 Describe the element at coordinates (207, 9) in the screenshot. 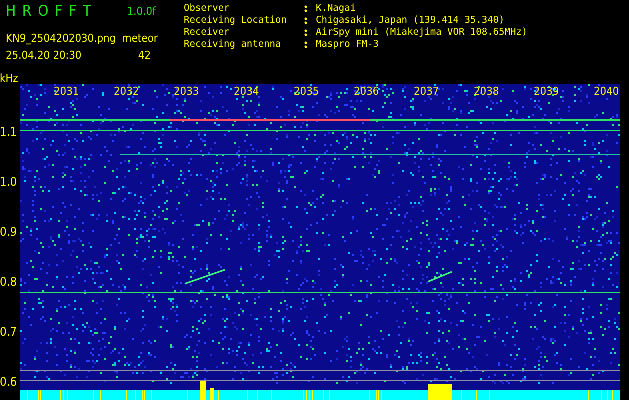

I see `info-label: Observer` at that location.